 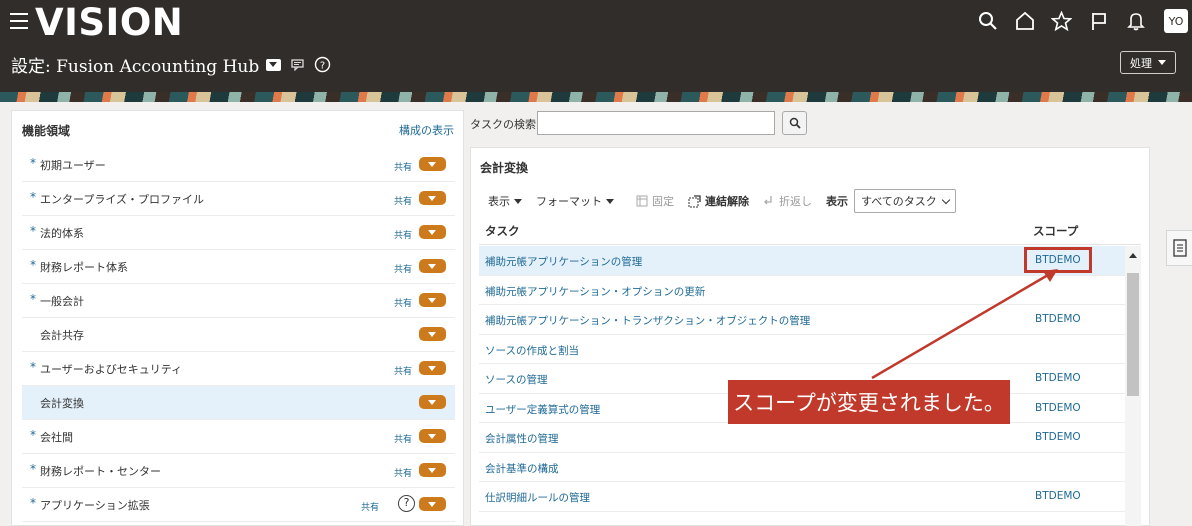 What do you see at coordinates (1061, 21) in the screenshot?
I see `star-icon` at bounding box center [1061, 21].